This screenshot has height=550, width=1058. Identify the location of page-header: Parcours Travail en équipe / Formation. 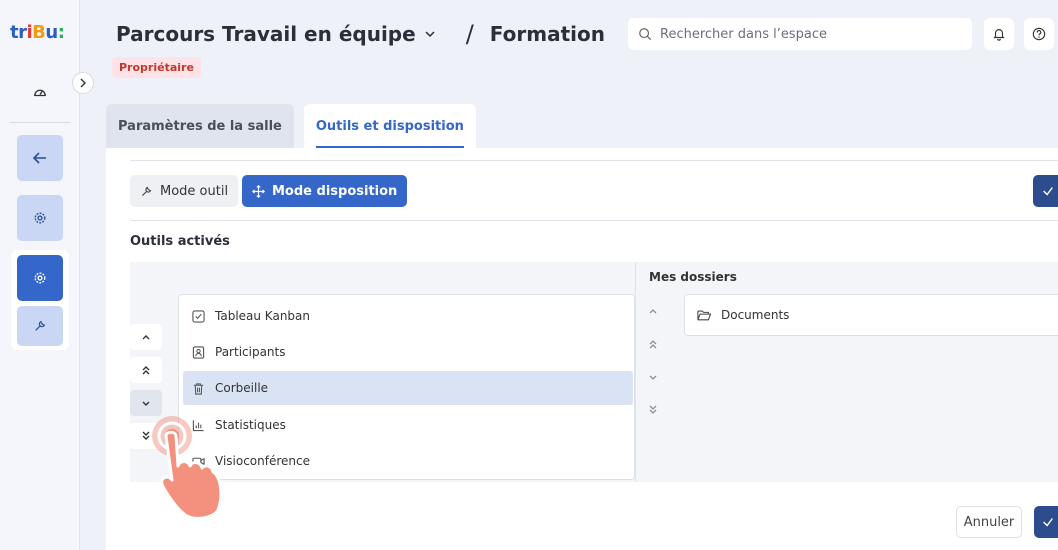
(360, 34).